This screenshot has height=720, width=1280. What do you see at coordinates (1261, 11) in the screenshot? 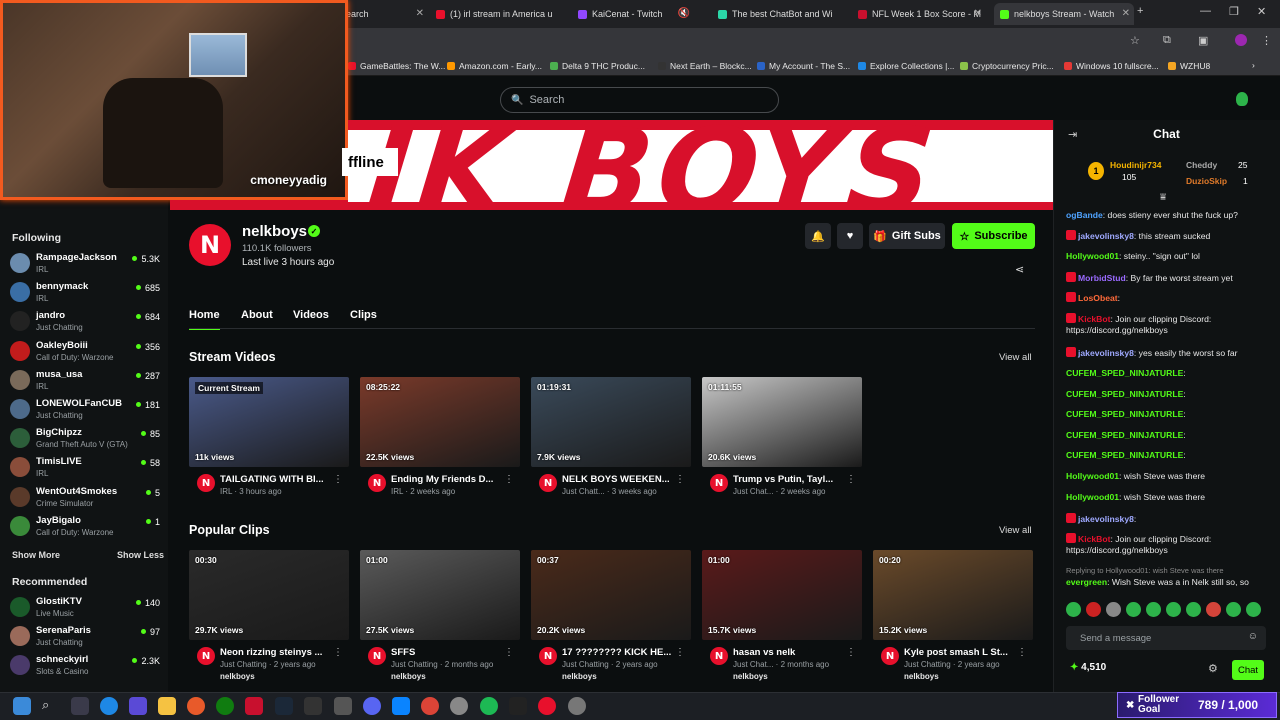
I see `close-window-icon: ✕` at bounding box center [1261, 11].